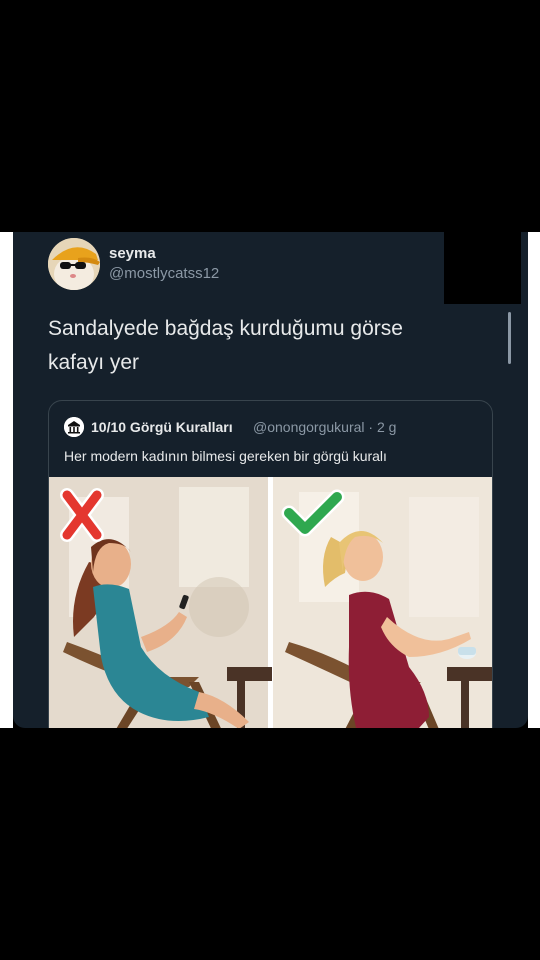 This screenshot has width=540, height=960. I want to click on author-handle: @mostlycatss12, so click(164, 273).